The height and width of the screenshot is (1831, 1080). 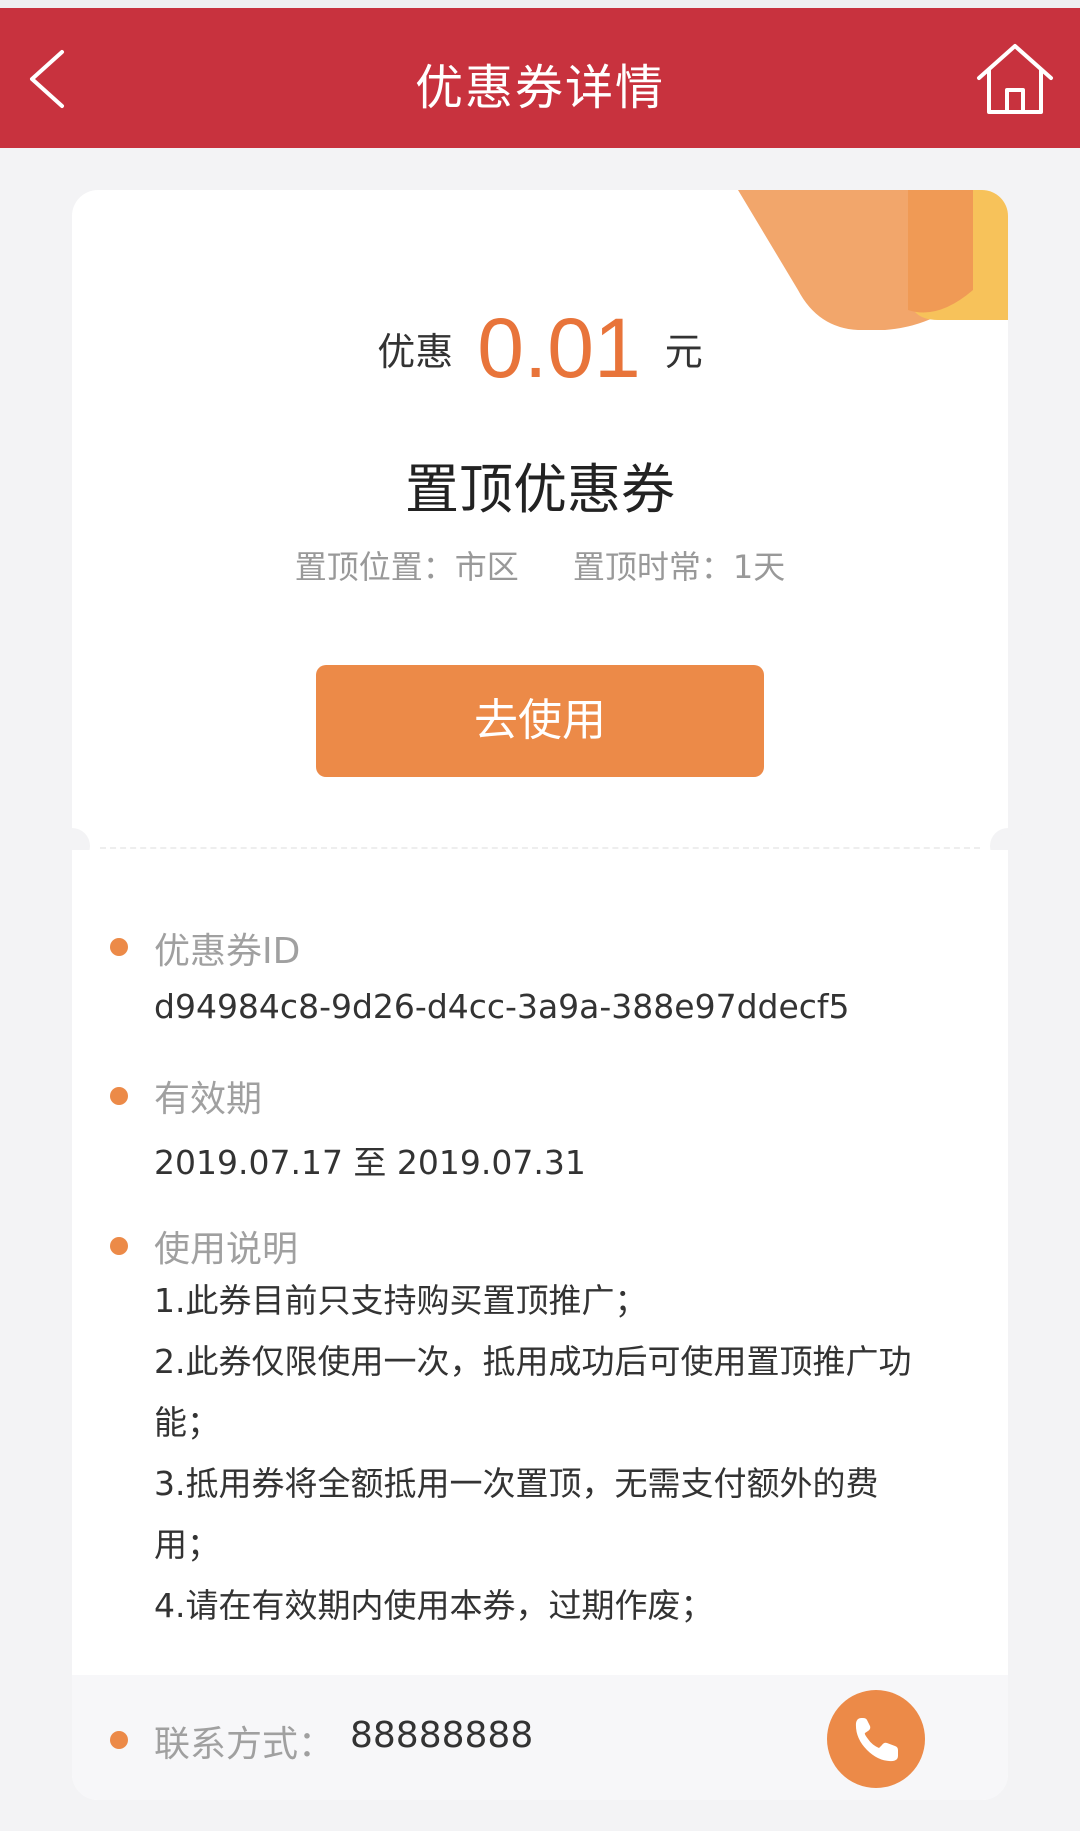 What do you see at coordinates (539, 88) in the screenshot?
I see `page-title: 优惠券详情` at bounding box center [539, 88].